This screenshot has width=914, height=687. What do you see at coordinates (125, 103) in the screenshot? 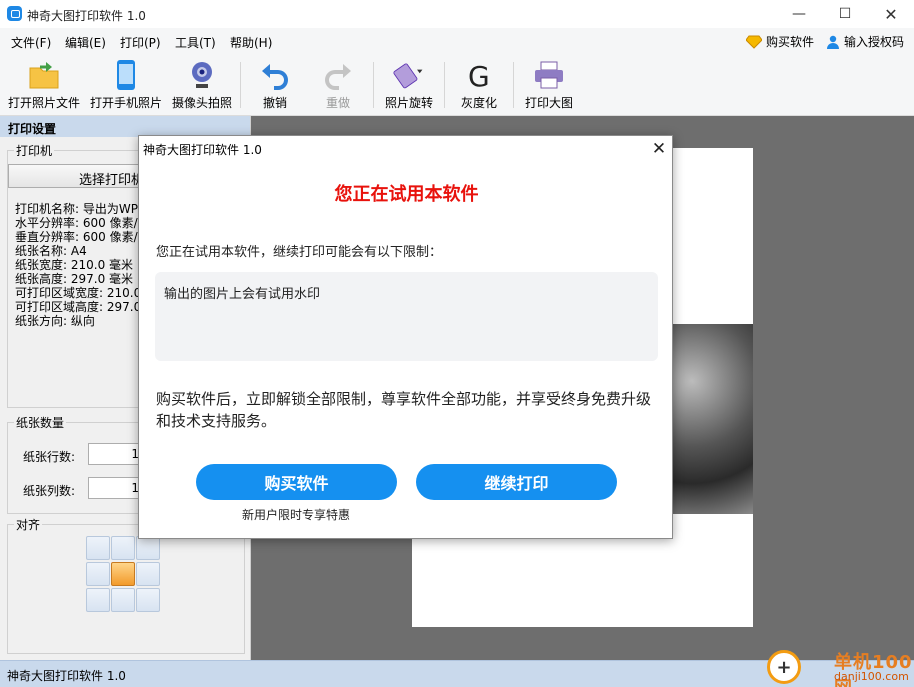
I see `open-phone-label: 打开手机照片` at bounding box center [125, 103].